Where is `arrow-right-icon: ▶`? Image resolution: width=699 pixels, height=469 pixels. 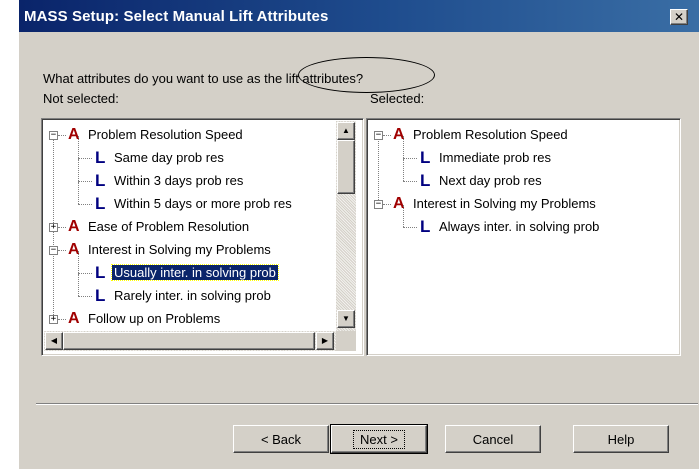
arrow-right-icon: ▶ is located at coordinates (325, 340).